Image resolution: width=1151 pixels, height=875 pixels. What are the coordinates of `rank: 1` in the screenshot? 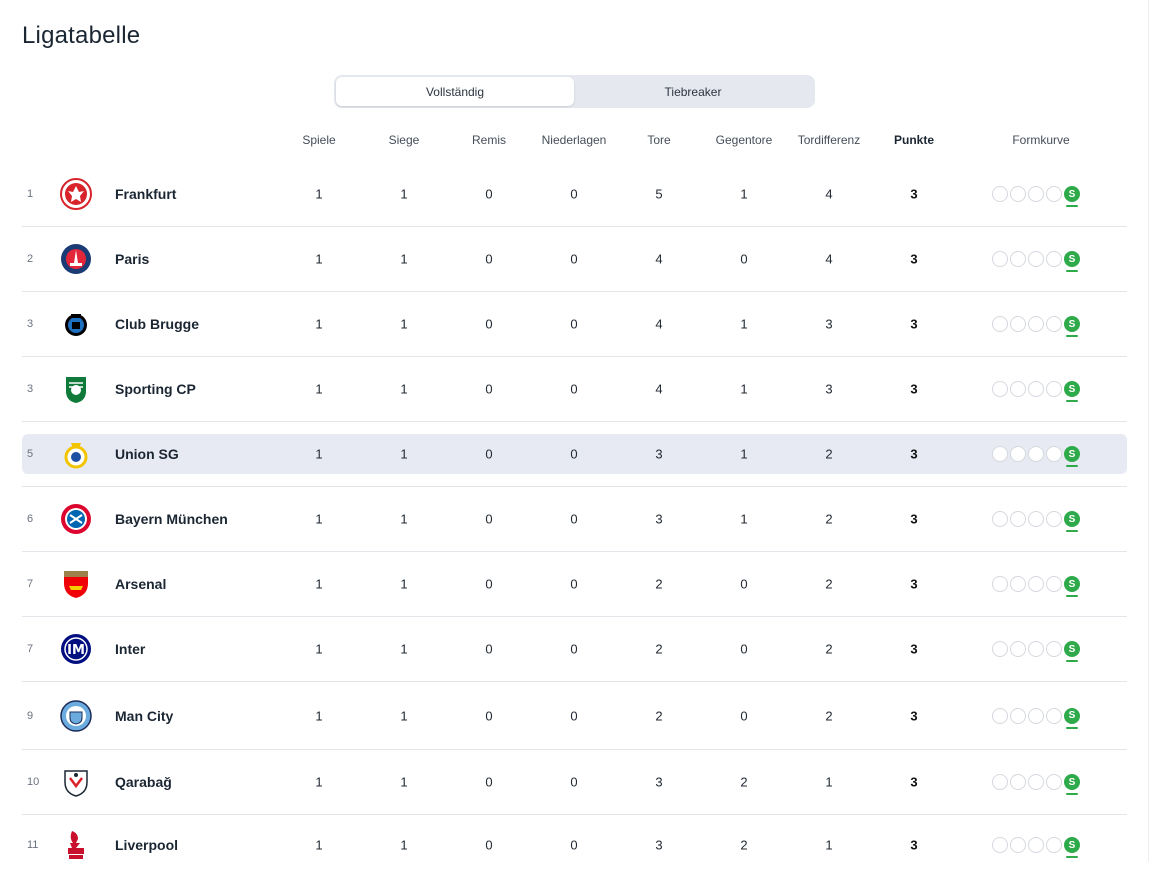 It's located at (30, 194).